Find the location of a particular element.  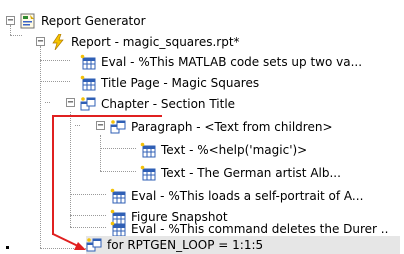

paragraph-icon is located at coordinates (118, 127).